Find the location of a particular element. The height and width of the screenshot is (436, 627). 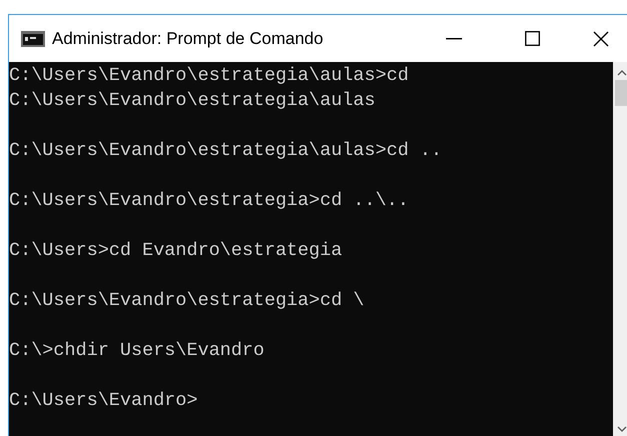

console-line: C:\Users\Evandro> is located at coordinates (103, 401).